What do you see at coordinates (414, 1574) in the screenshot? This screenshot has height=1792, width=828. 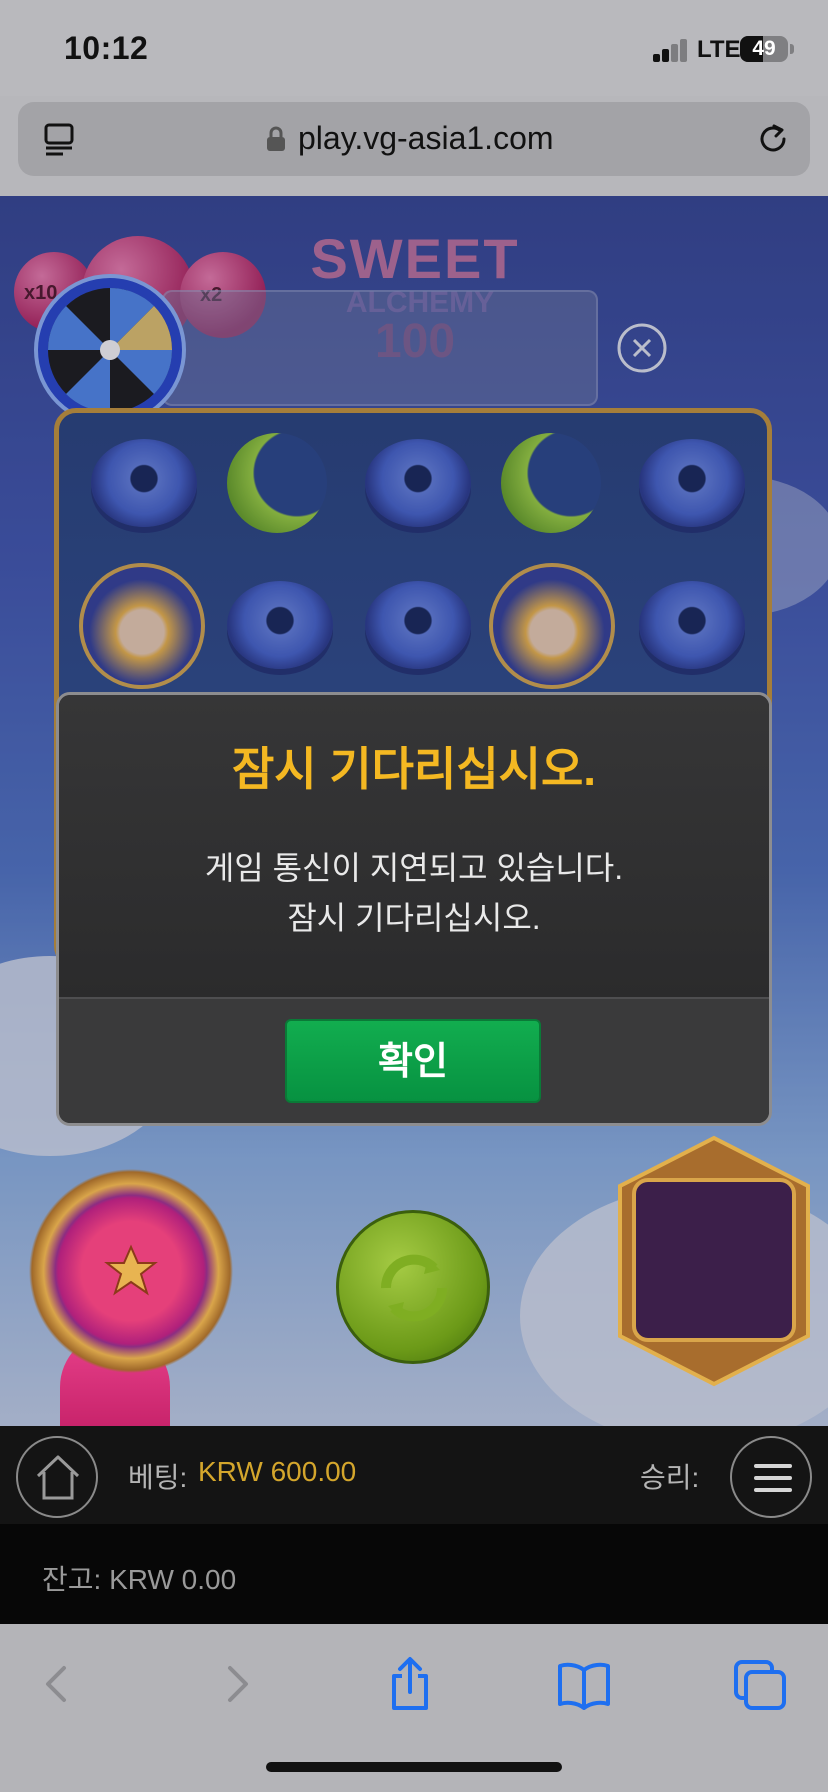 I see `balance-bar: 잔고: KRW 0.00` at bounding box center [414, 1574].